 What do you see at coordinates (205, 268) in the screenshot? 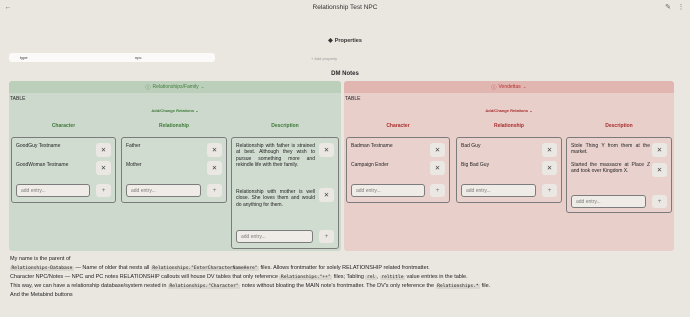
I see `inline-code: Relationships."EnterCharacterNameHere"` at bounding box center [205, 268].